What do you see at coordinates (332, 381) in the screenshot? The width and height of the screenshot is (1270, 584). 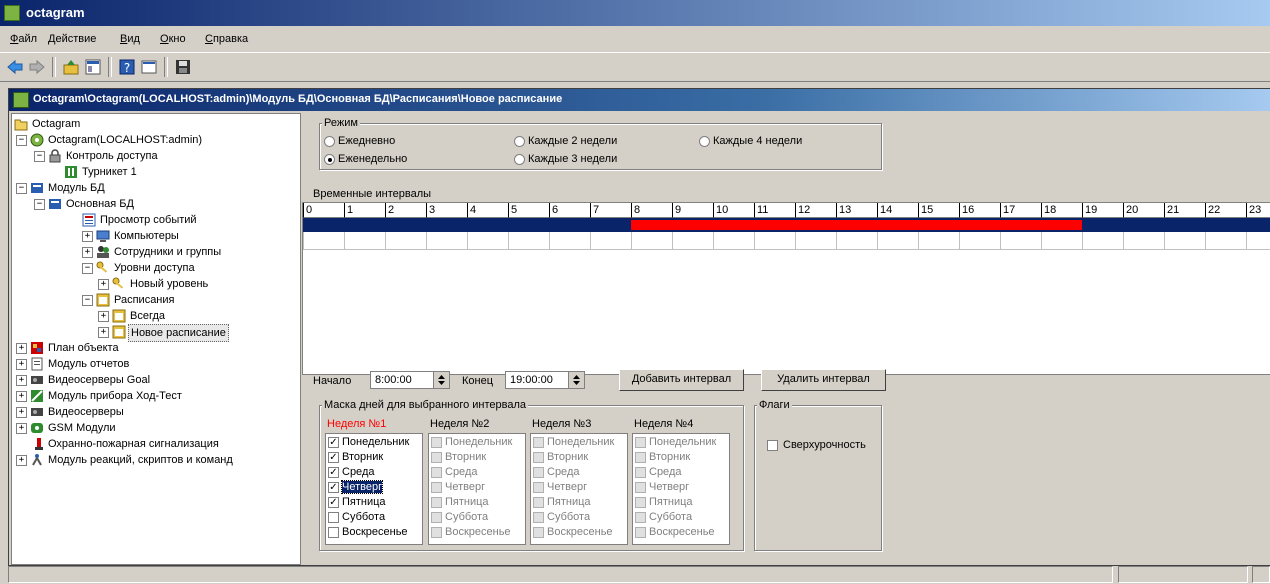 I see `start-label: Начало` at bounding box center [332, 381].